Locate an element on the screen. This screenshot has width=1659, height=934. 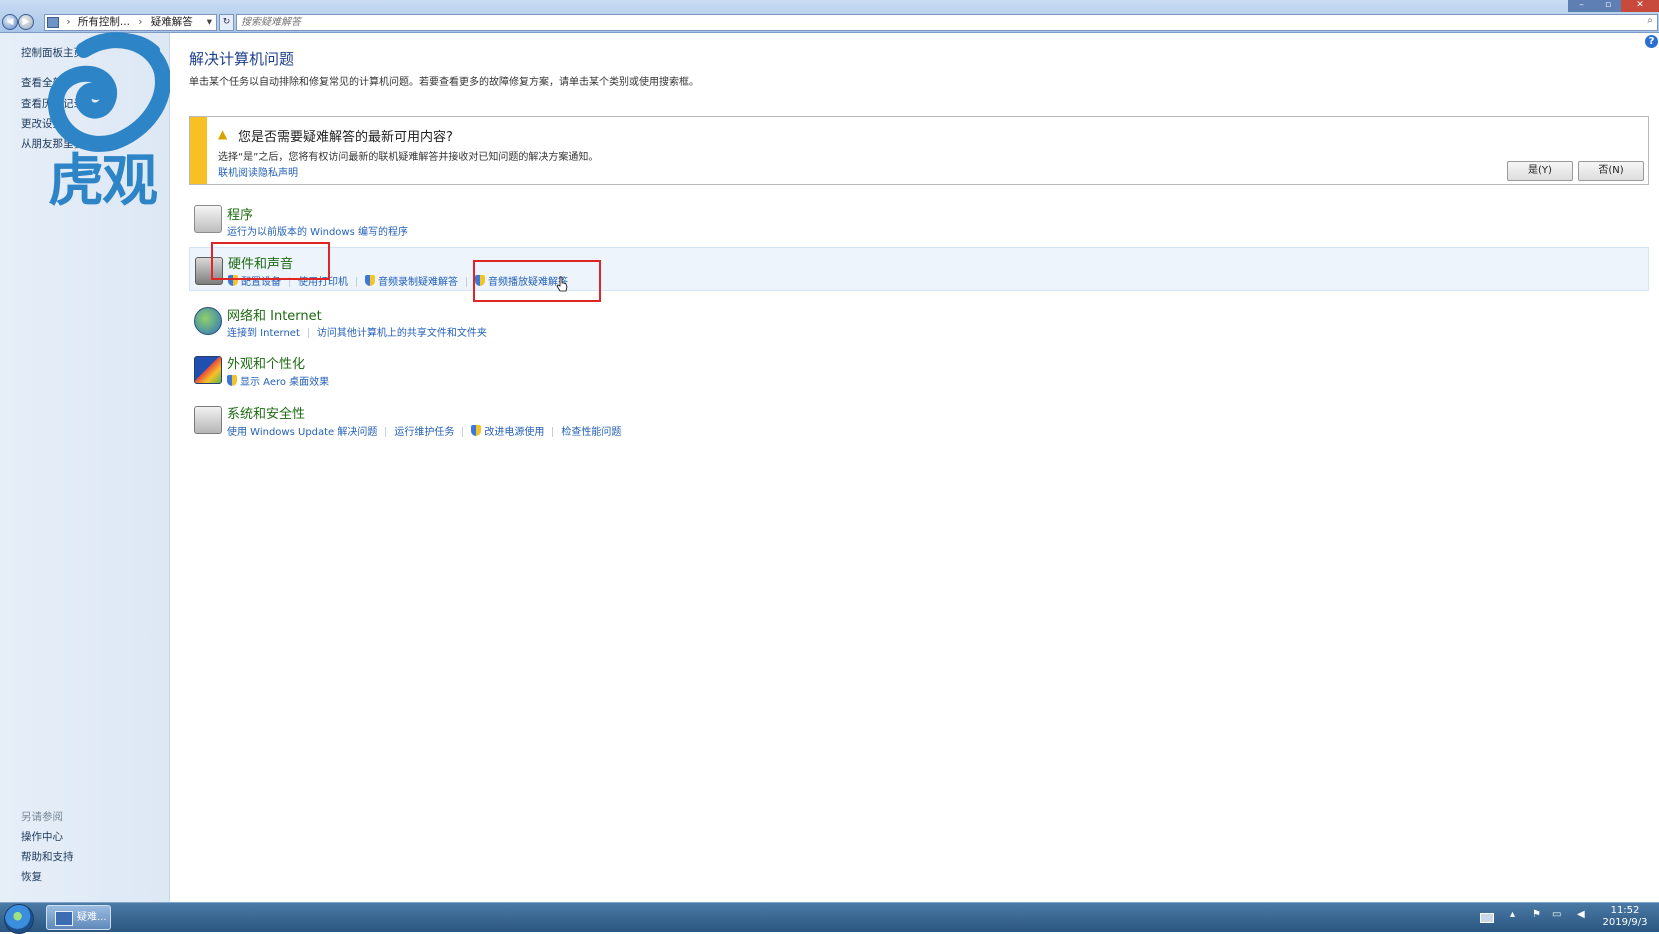
annotation-box-category is located at coordinates (270, 261).